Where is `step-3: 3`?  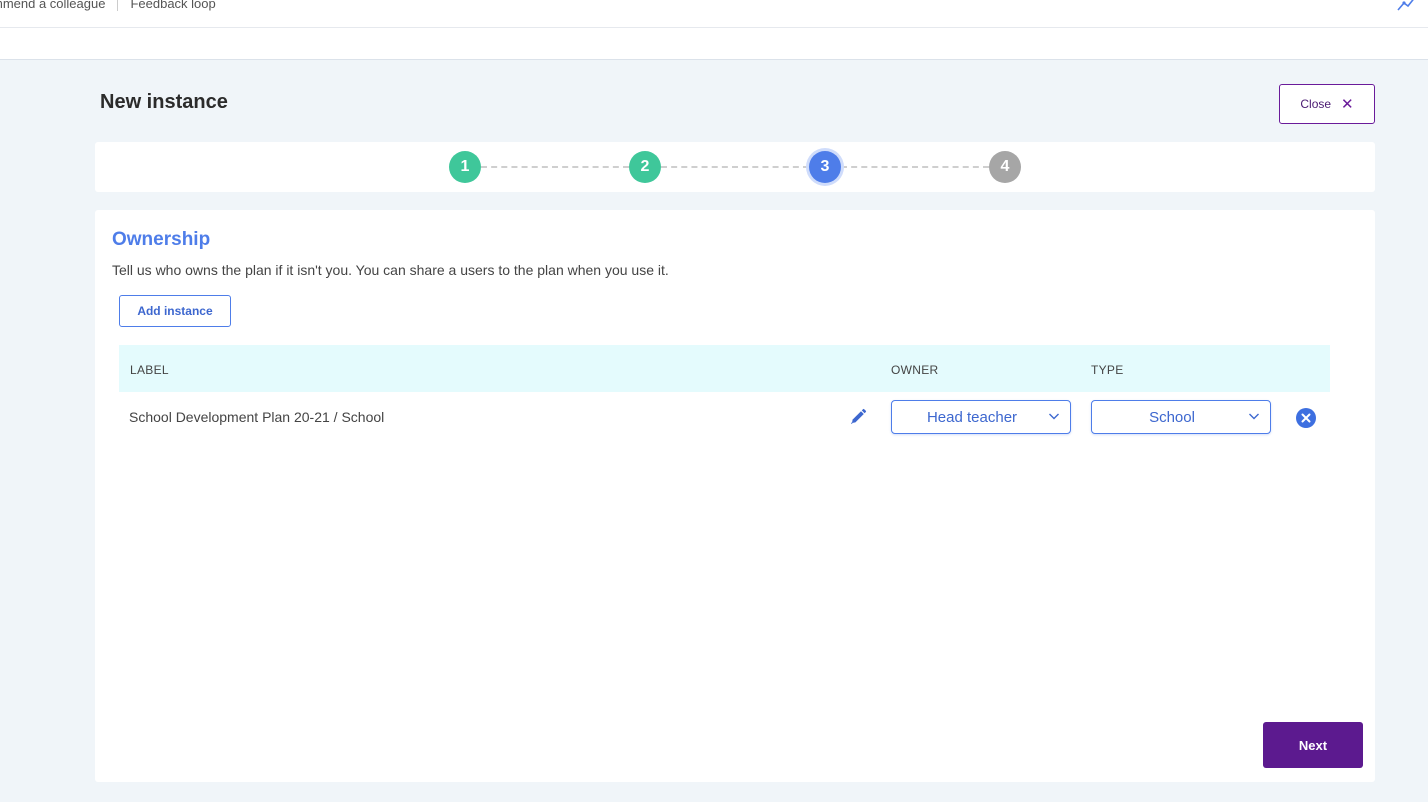 step-3: 3 is located at coordinates (825, 167).